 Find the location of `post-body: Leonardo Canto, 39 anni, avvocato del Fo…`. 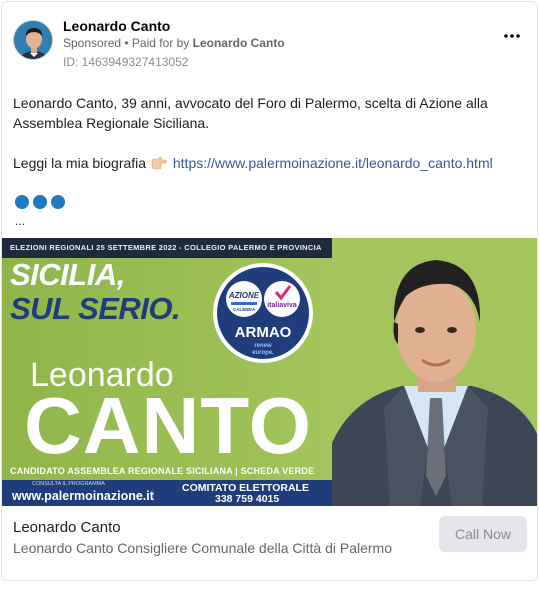

post-body: Leonardo Canto, 39 anni, avvocato del Fo… is located at coordinates (270, 133).